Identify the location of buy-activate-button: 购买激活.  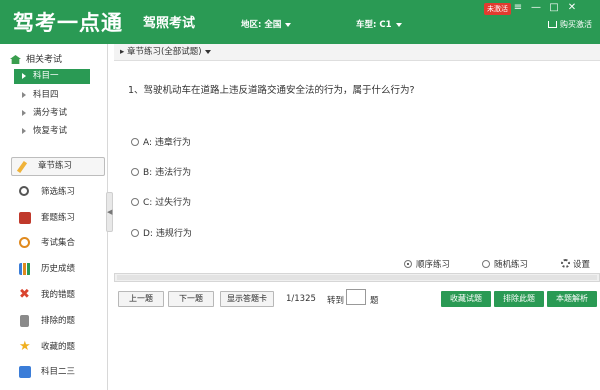
(570, 24).